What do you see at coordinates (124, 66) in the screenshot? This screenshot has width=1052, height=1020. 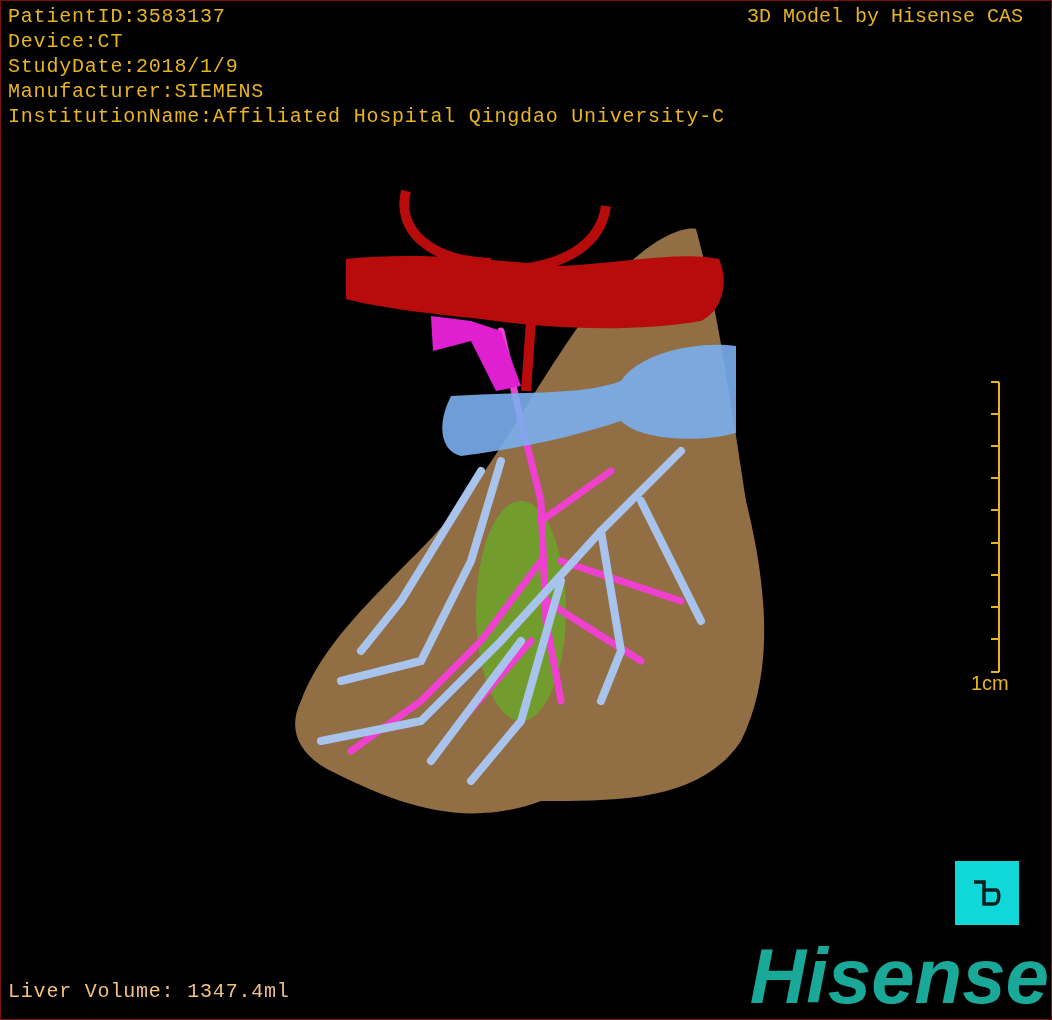 I see `study-info-line: StudyDate:2018/1/9` at bounding box center [124, 66].